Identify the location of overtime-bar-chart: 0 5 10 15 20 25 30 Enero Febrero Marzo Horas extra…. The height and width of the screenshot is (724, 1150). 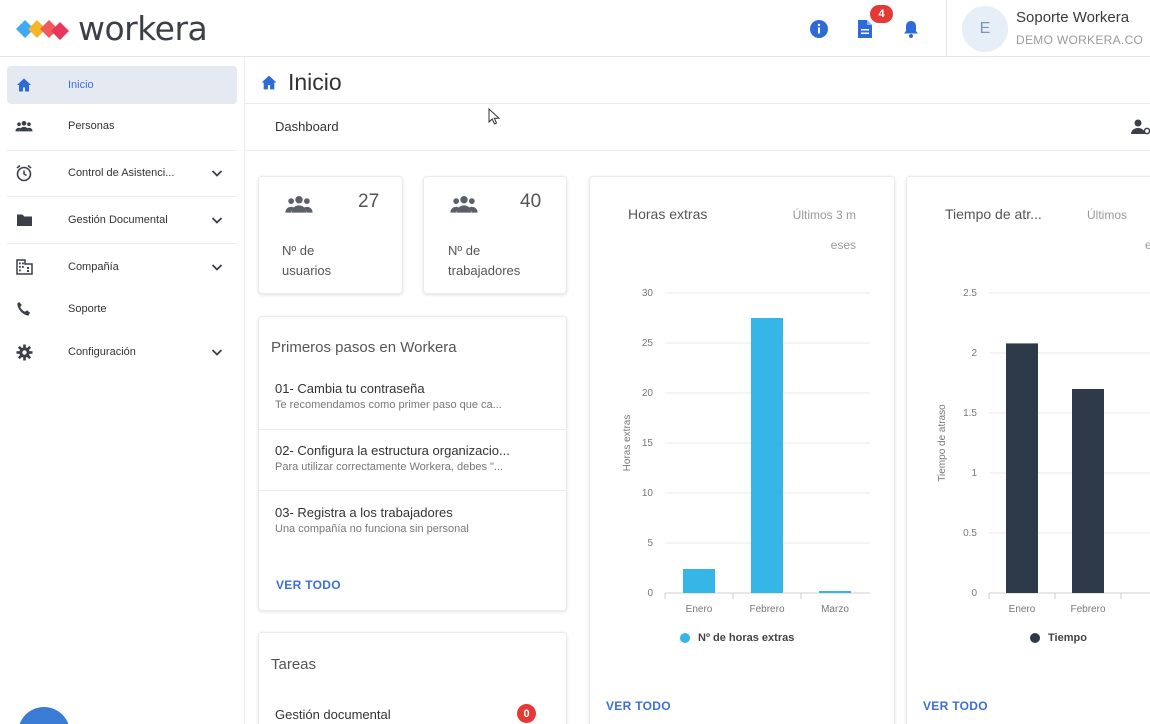
(746, 451).